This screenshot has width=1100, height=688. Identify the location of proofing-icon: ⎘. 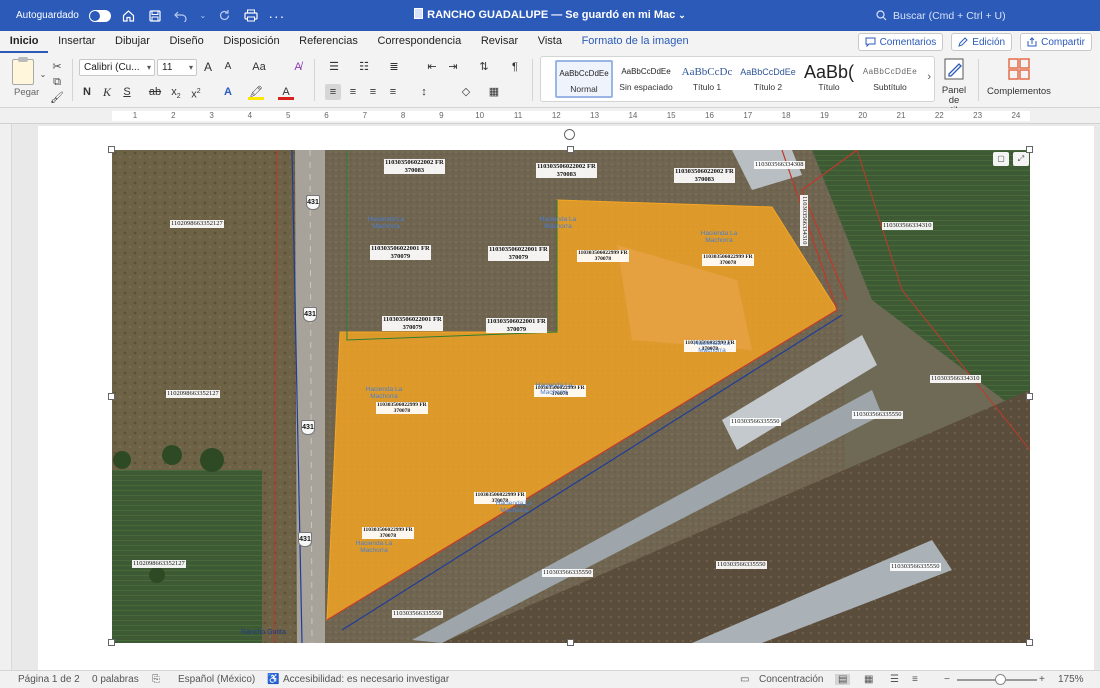
(156, 679).